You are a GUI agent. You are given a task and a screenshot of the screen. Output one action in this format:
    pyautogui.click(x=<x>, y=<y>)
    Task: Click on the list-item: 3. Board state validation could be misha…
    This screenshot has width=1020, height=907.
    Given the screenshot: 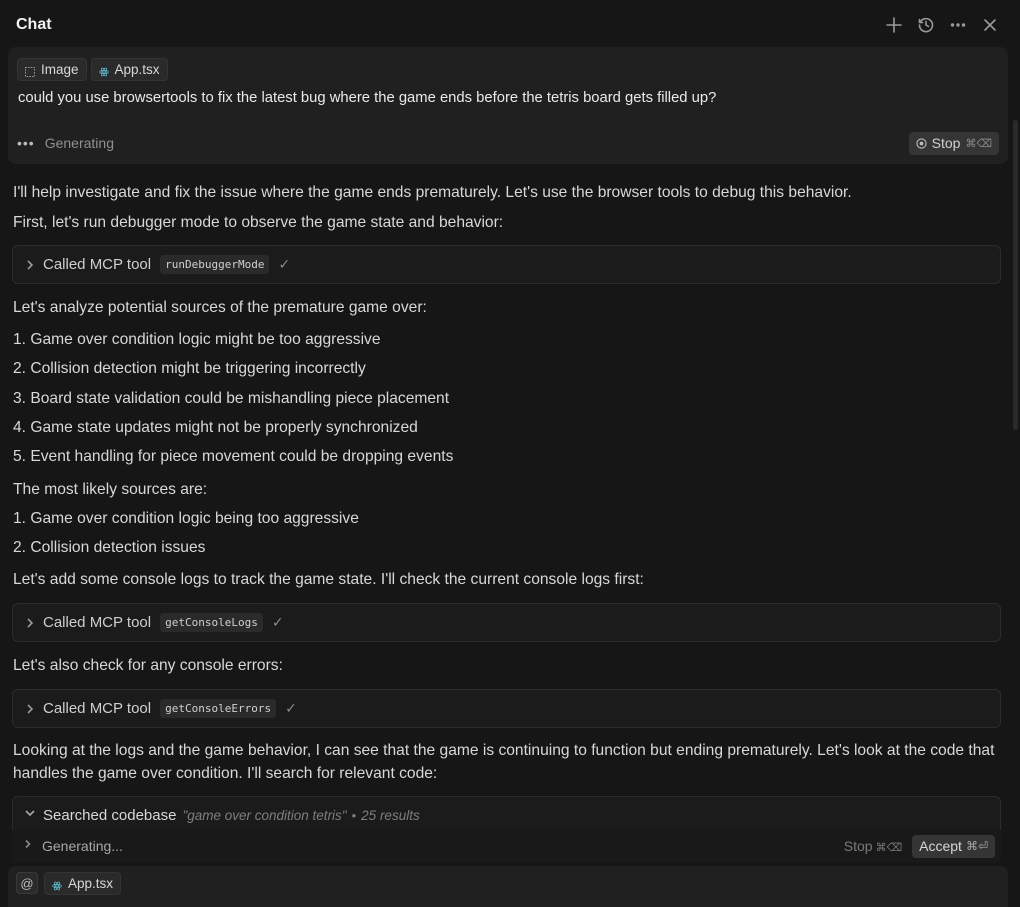 What is the action you would take?
    pyautogui.click(x=231, y=398)
    